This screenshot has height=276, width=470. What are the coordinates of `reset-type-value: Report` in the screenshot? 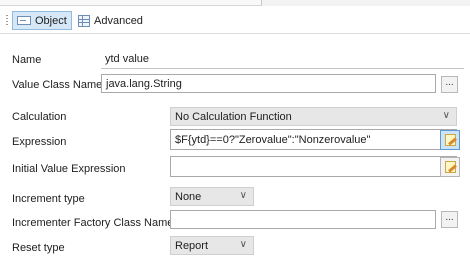 It's located at (192, 245).